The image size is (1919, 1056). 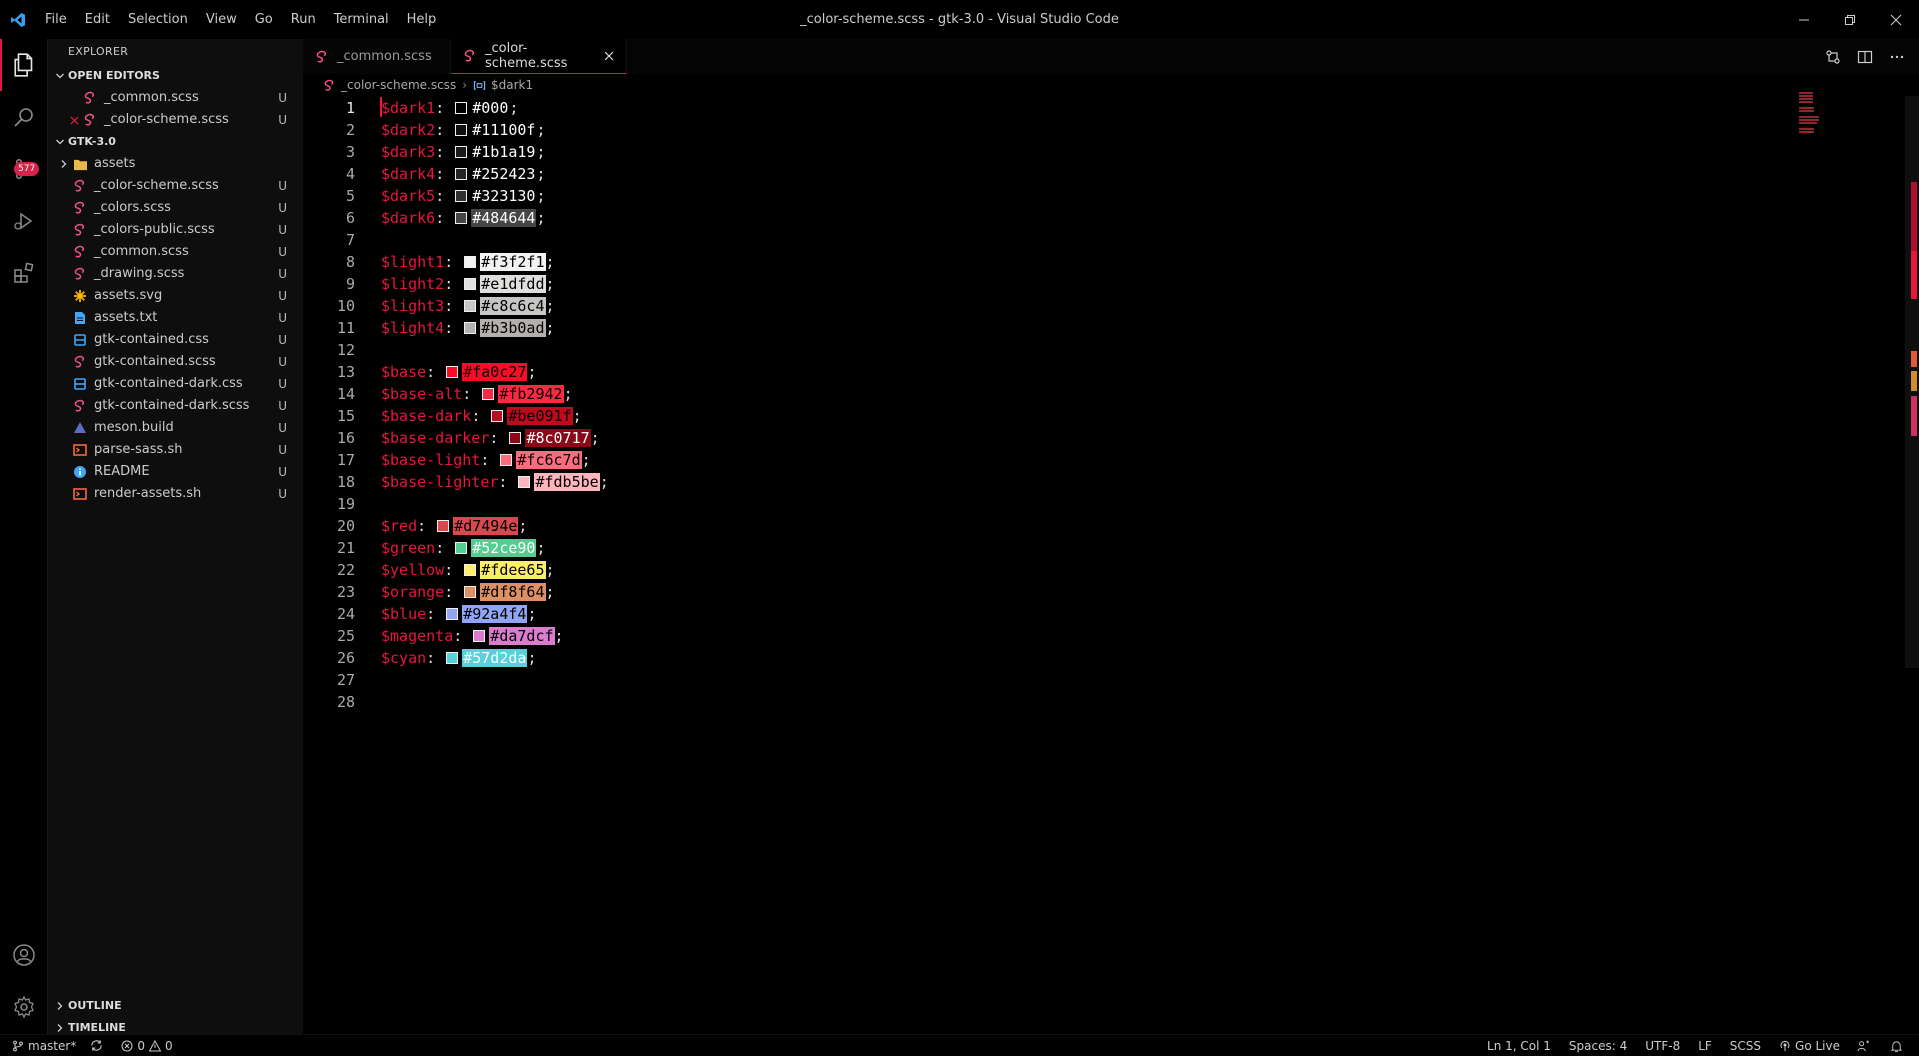 What do you see at coordinates (609, 56) in the screenshot?
I see `close-tab-icon` at bounding box center [609, 56].